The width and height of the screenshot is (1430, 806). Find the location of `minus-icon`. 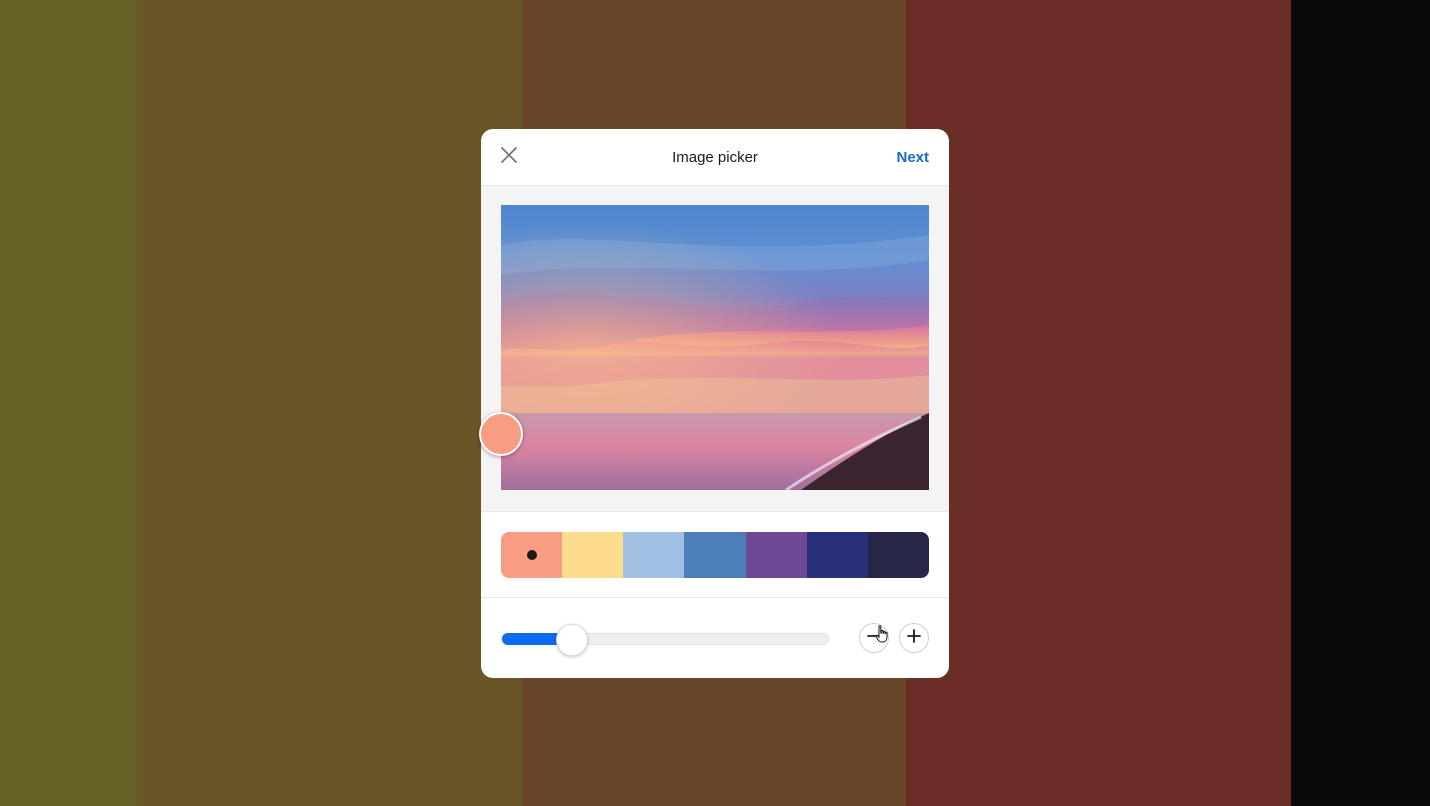

minus-icon is located at coordinates (874, 638).